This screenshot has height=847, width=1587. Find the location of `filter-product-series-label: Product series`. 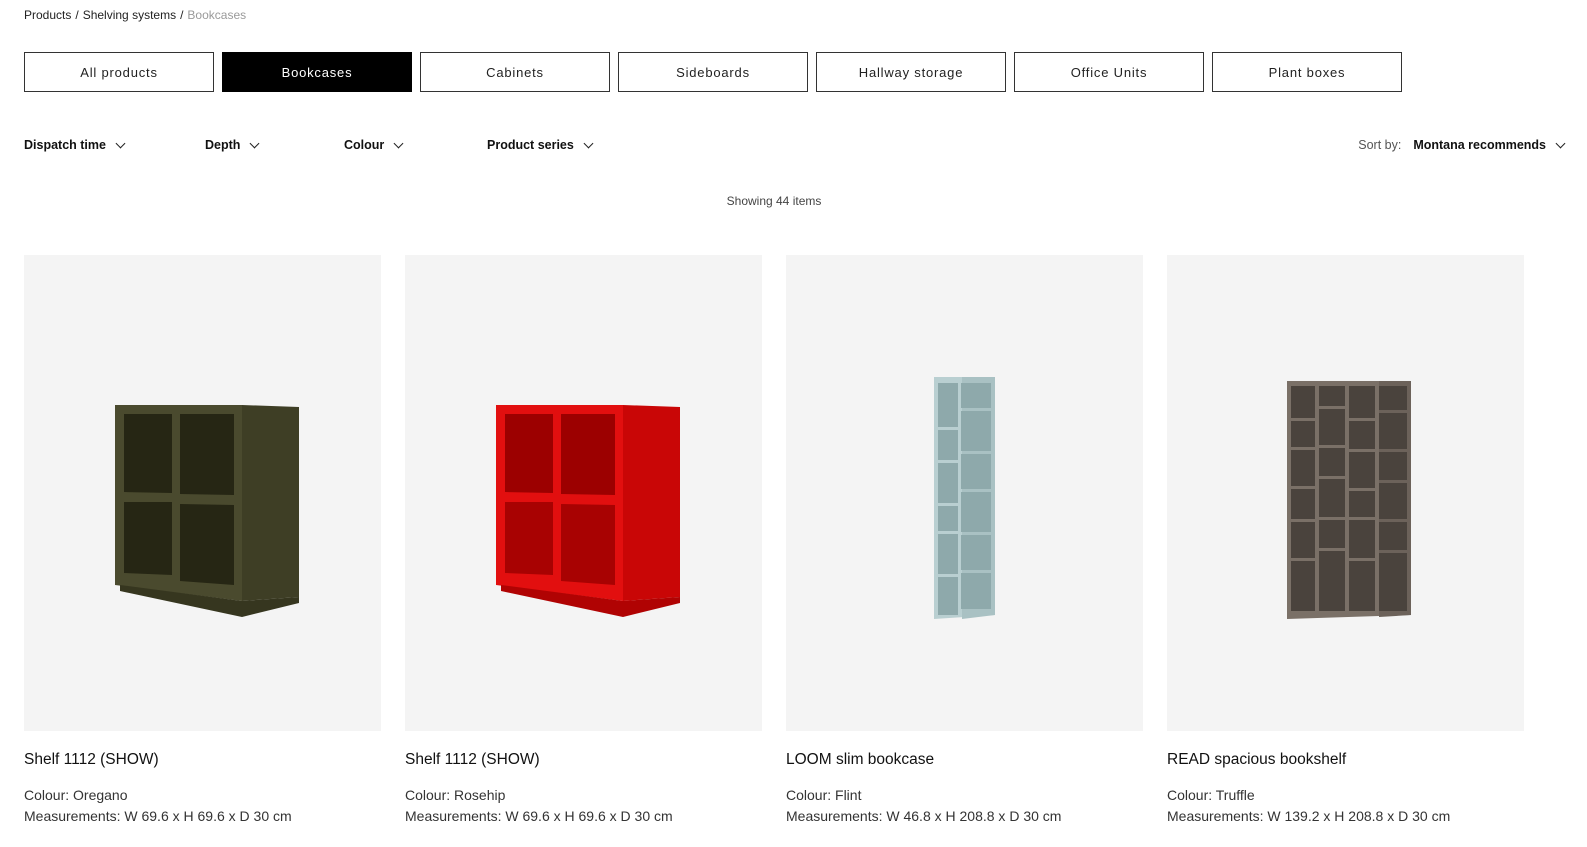

filter-product-series-label: Product series is located at coordinates (530, 145).